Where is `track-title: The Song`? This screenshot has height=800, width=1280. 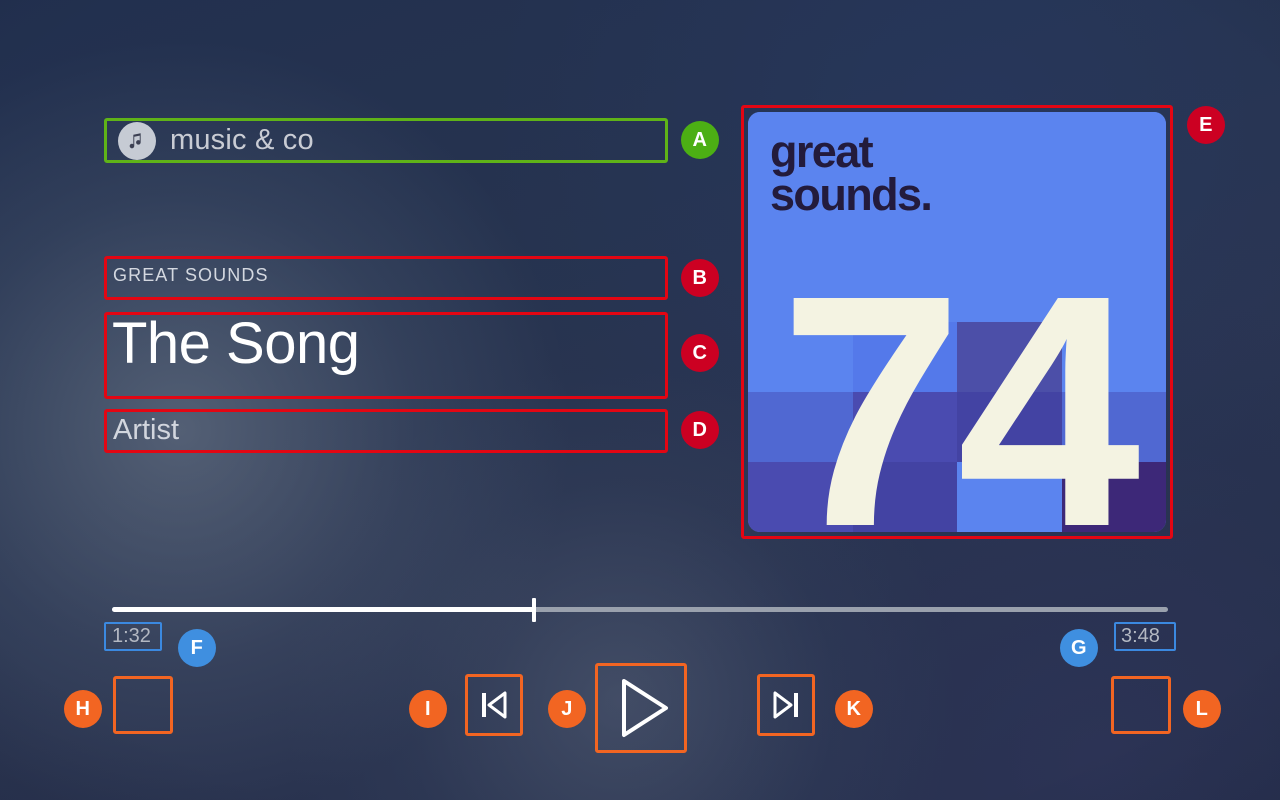
track-title: The Song is located at coordinates (236, 343).